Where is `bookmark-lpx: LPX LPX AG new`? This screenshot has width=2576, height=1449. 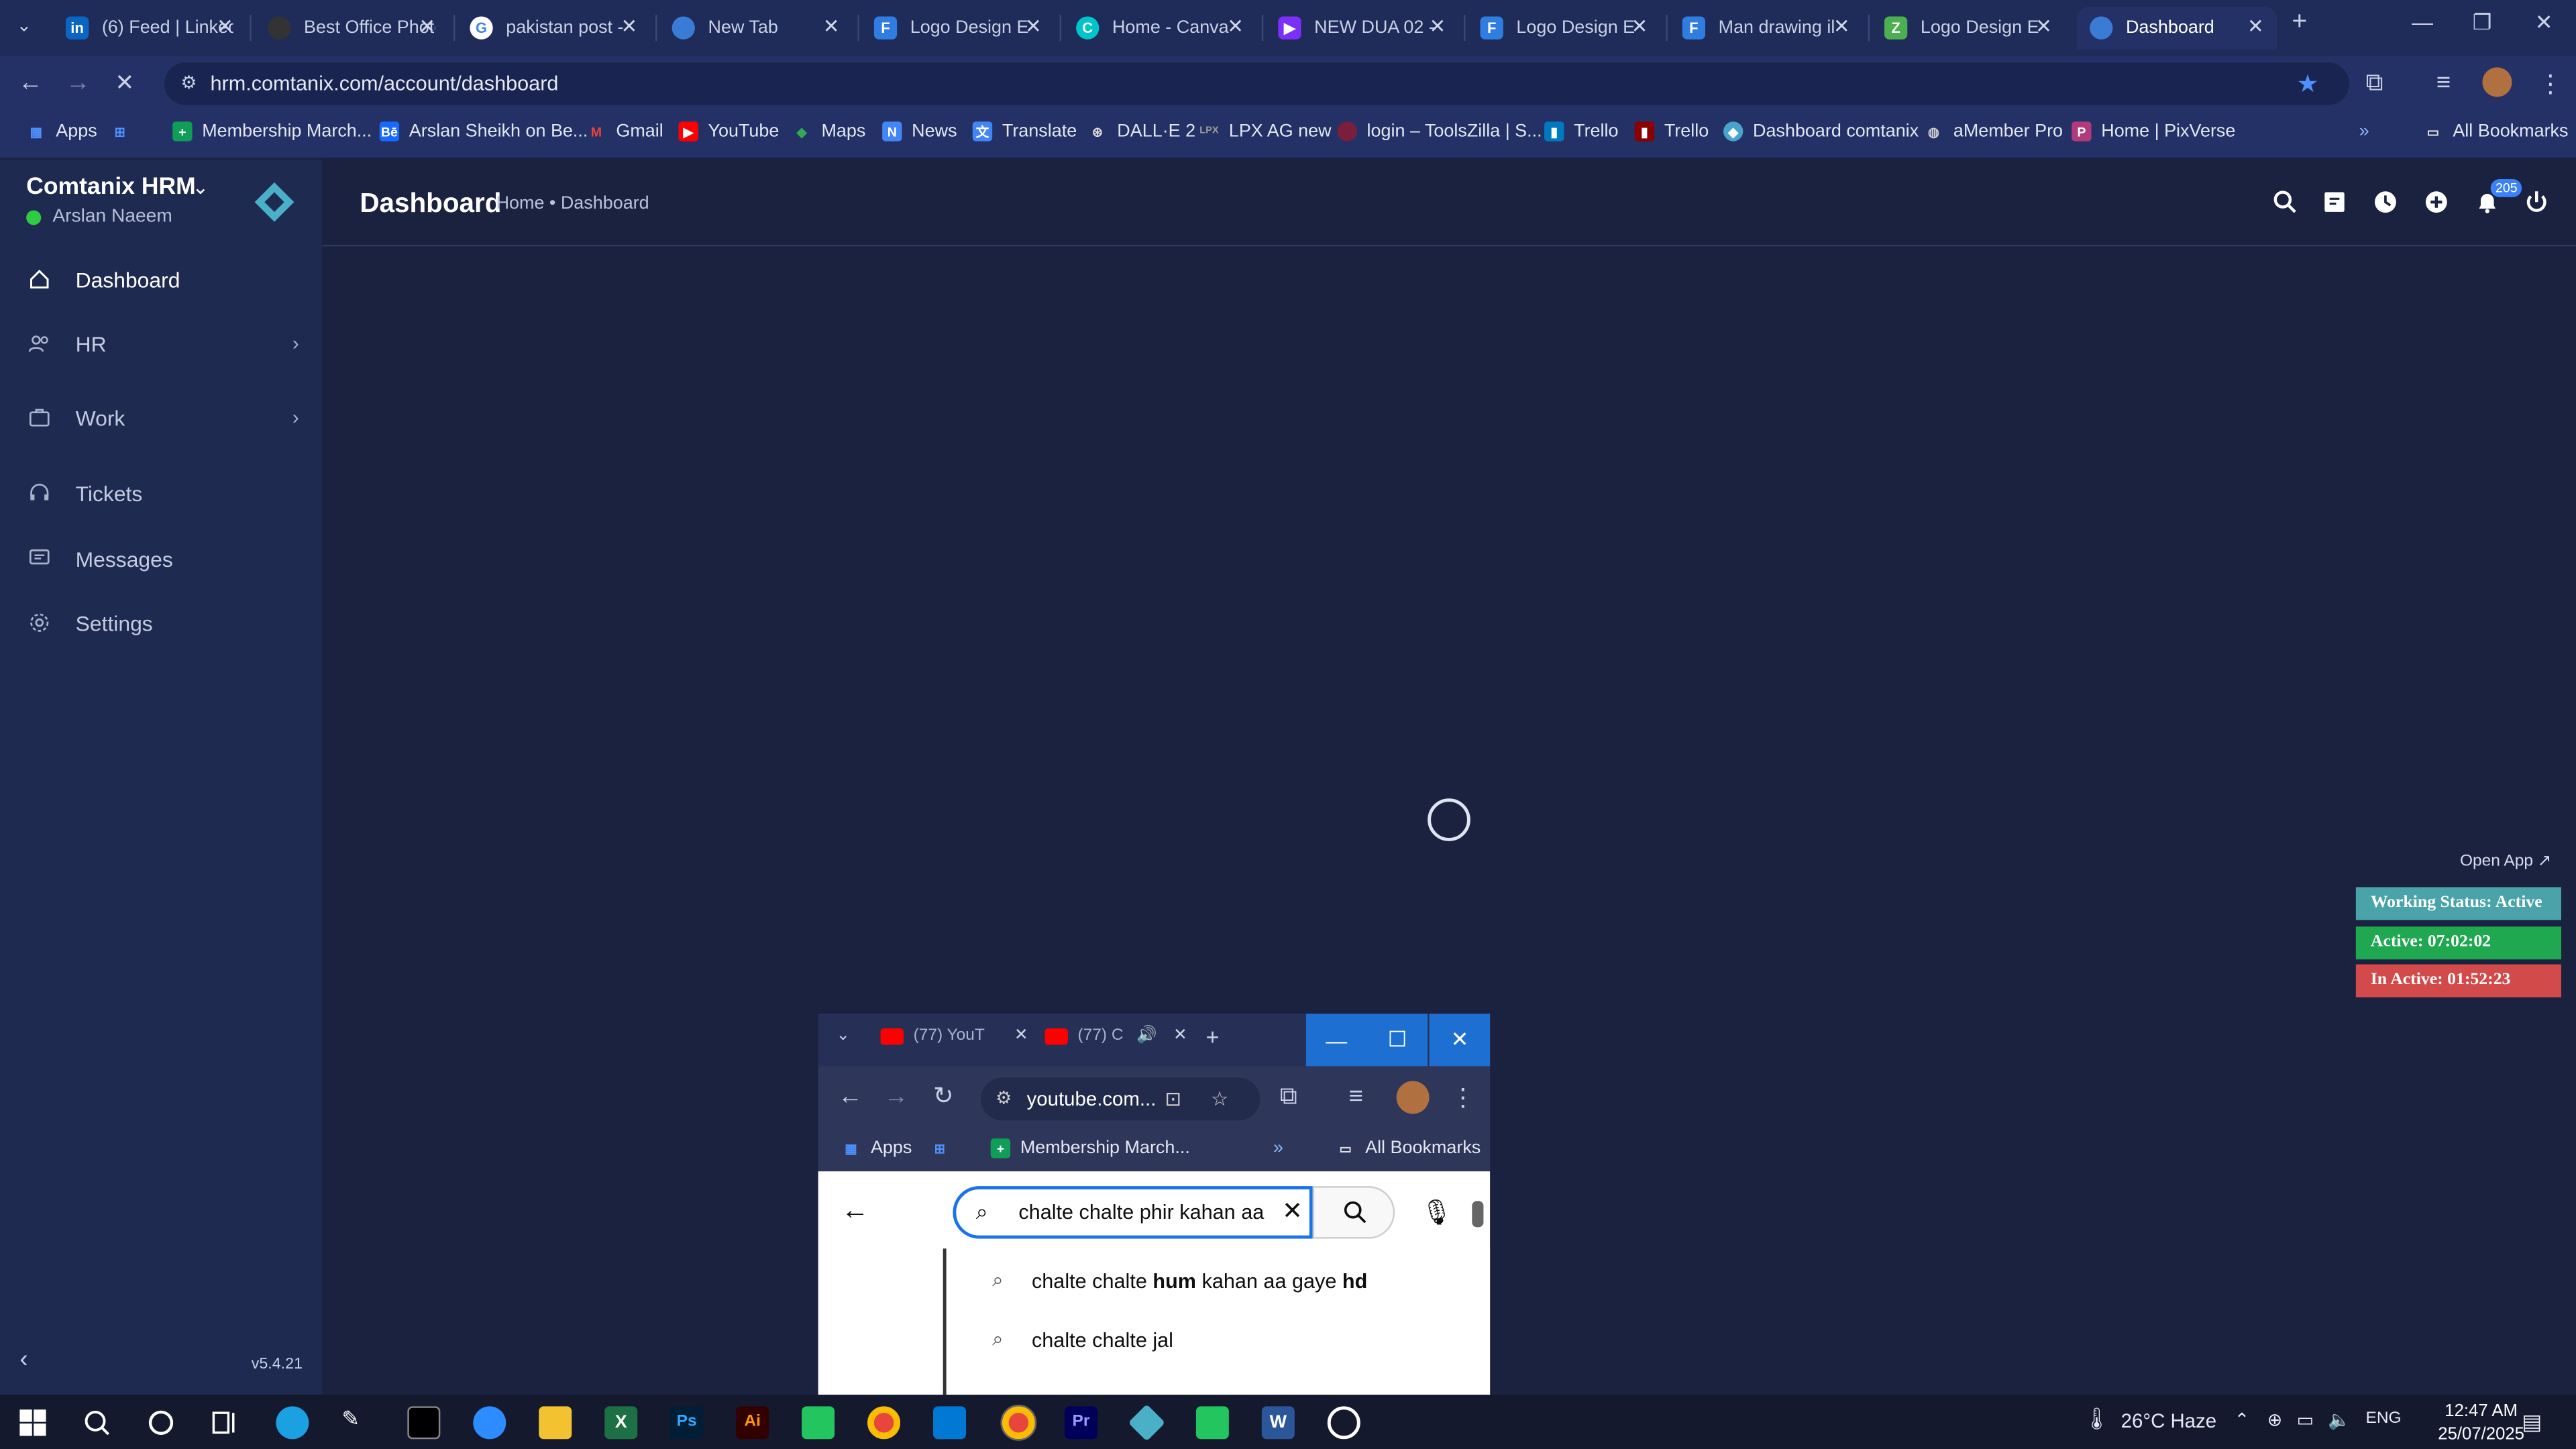 bookmark-lpx: LPX LPX AG new is located at coordinates (1265, 131).